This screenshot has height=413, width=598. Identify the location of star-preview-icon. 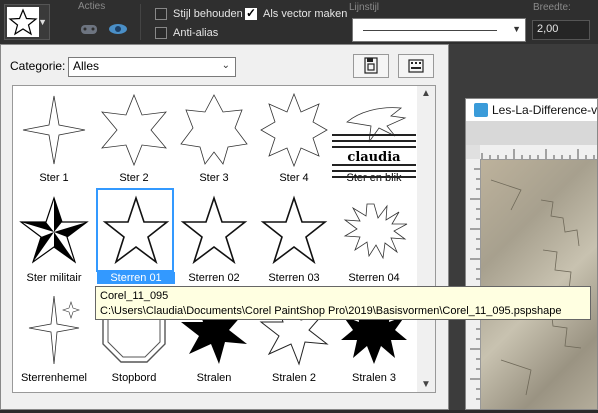
(23, 22).